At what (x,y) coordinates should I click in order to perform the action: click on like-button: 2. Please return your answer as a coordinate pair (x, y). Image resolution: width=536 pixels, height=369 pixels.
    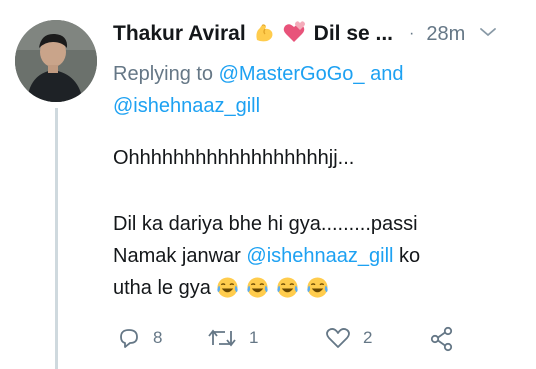
    Looking at the image, I should click on (348, 338).